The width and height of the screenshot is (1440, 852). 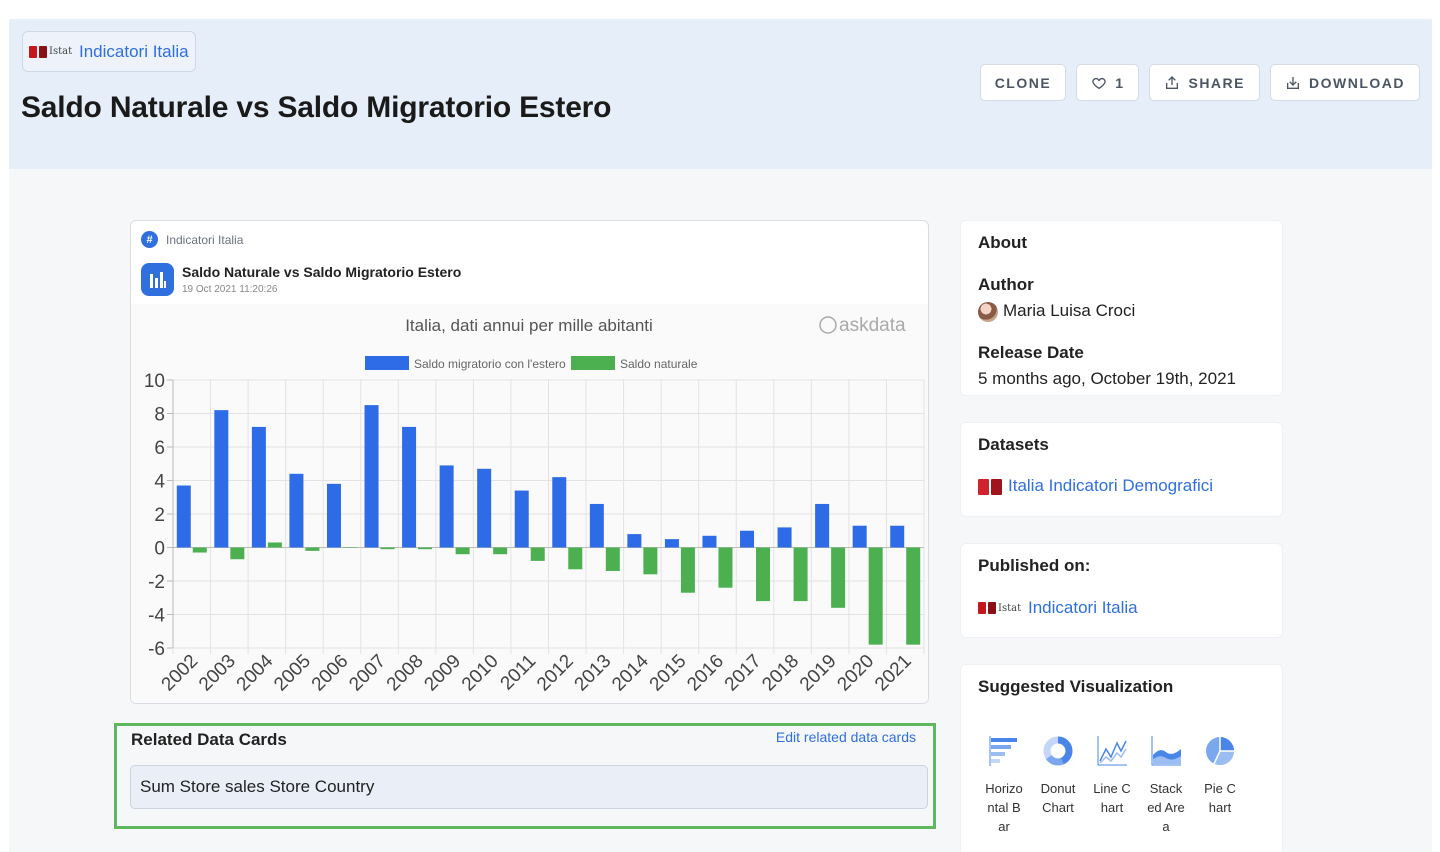 I want to click on x-tick-label: 2012, so click(x=555, y=673).